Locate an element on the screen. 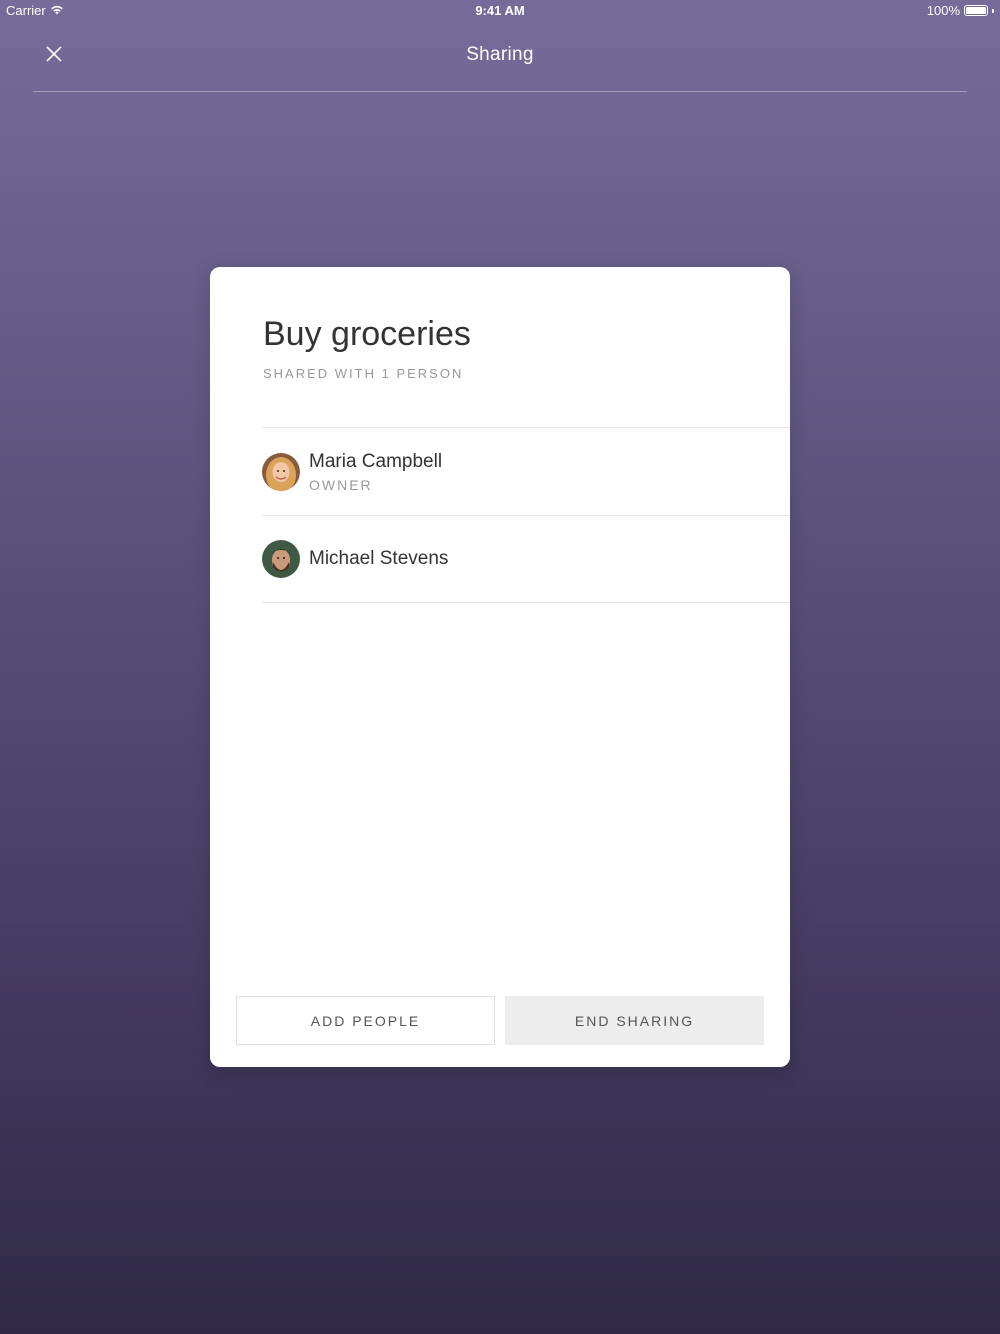 The width and height of the screenshot is (1000, 1334). end-sharing-button: END SHARING is located at coordinates (634, 1020).